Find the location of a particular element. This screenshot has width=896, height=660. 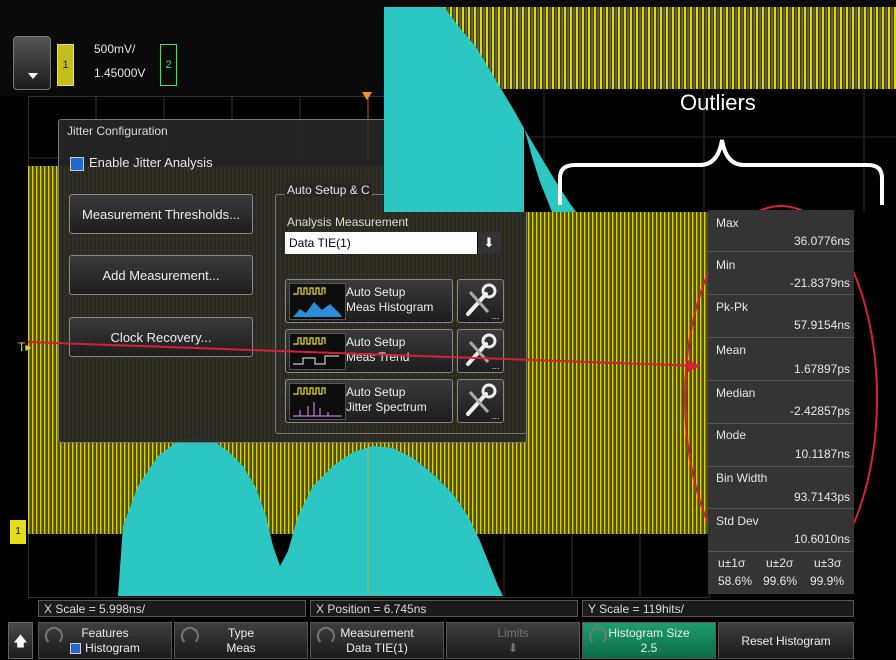

softkey-label: Limits is located at coordinates (513, 633).